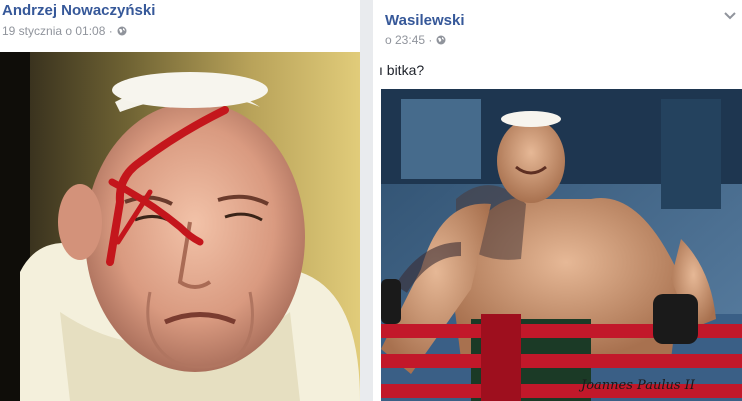  Describe the element at coordinates (424, 20) in the screenshot. I see `post-author-name: Wasilewski` at that location.